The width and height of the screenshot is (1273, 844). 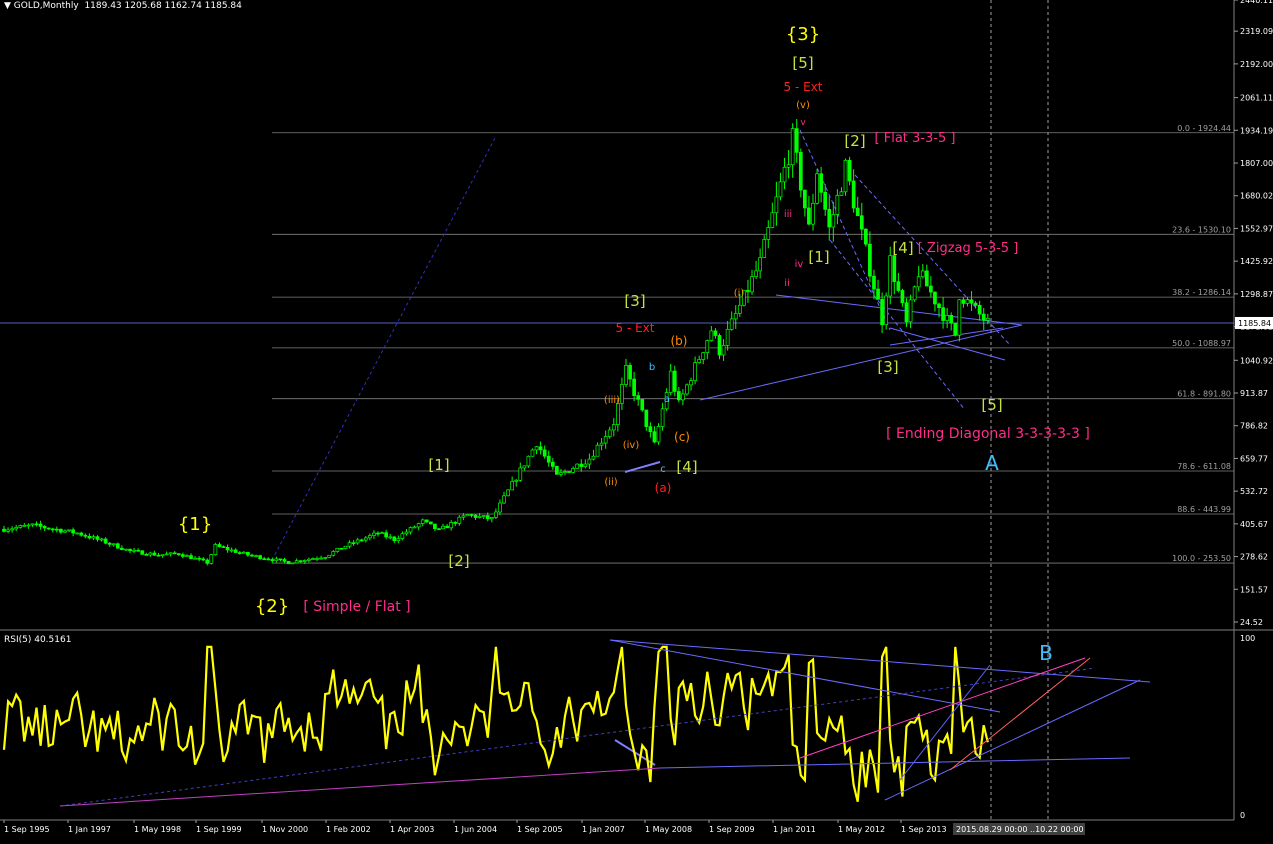 I want to click on price-tick-label: 1040.92, so click(x=1256, y=360).